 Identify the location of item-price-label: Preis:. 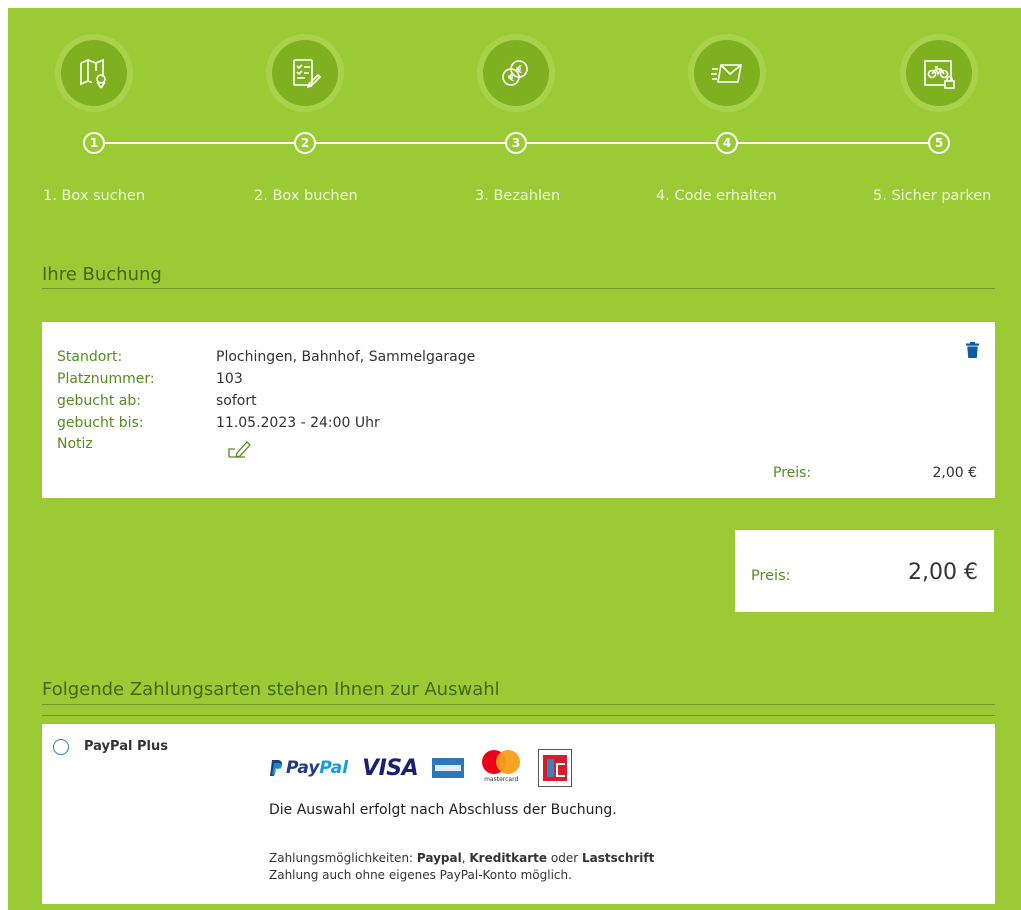
(792, 473).